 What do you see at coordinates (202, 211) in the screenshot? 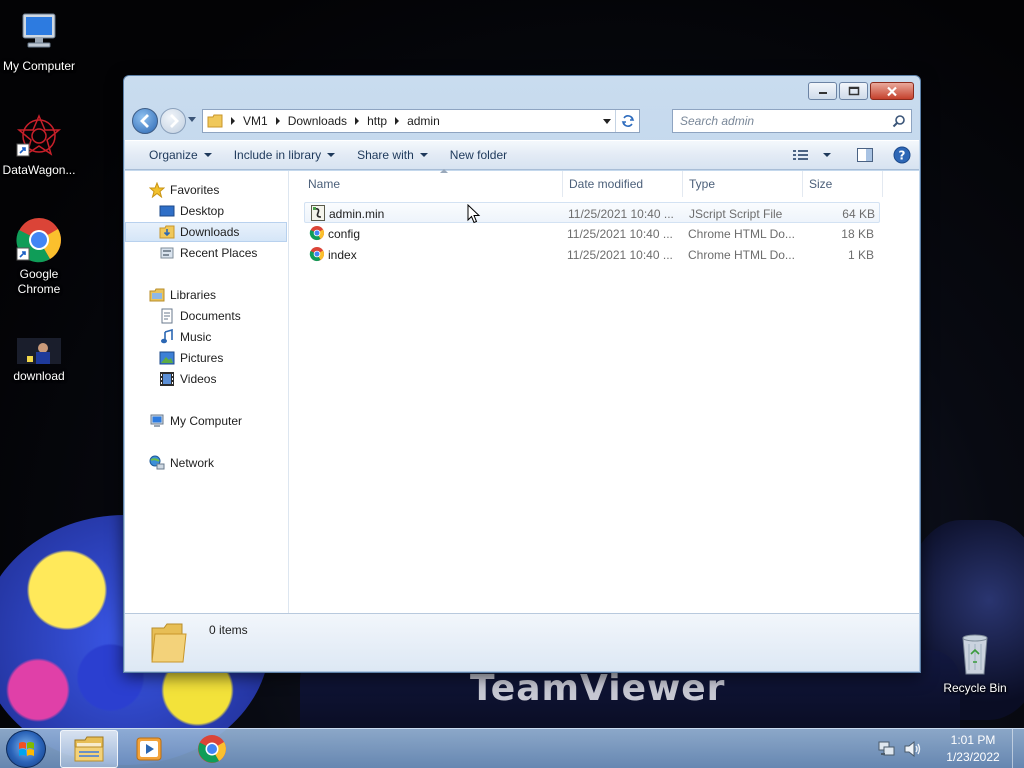
I see `nav-label: Desktop` at bounding box center [202, 211].